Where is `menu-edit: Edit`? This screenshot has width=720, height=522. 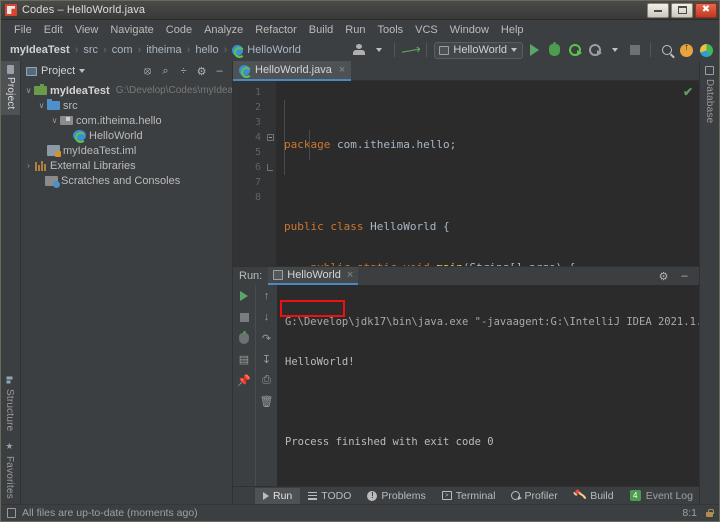
menu-edit: Edit is located at coordinates (53, 30).